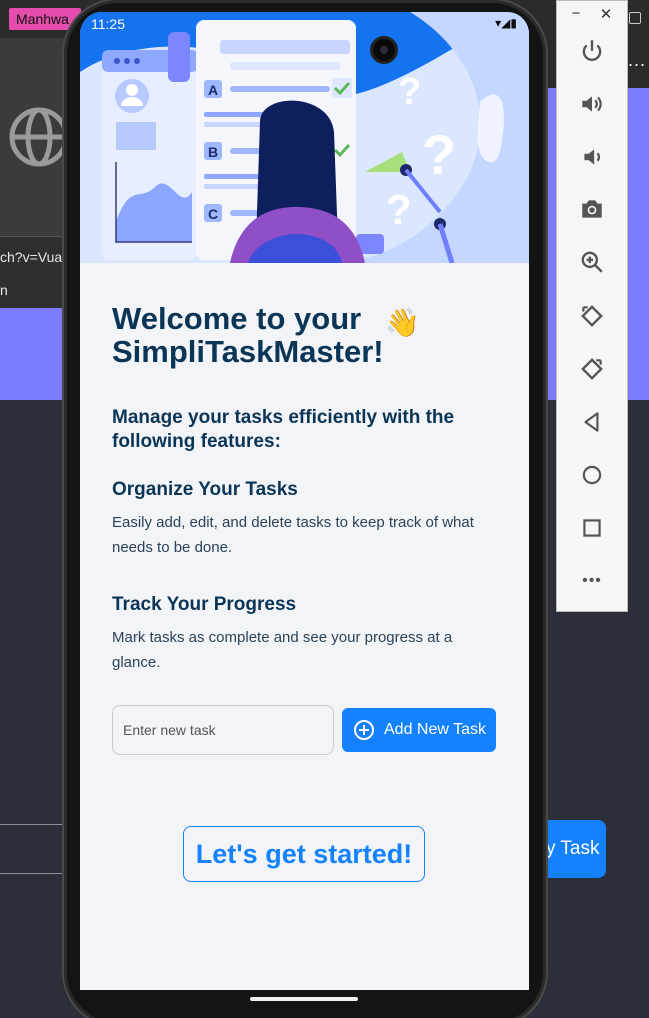 The width and height of the screenshot is (649, 1018). What do you see at coordinates (364, 730) in the screenshot?
I see `add-circle-icon` at bounding box center [364, 730].